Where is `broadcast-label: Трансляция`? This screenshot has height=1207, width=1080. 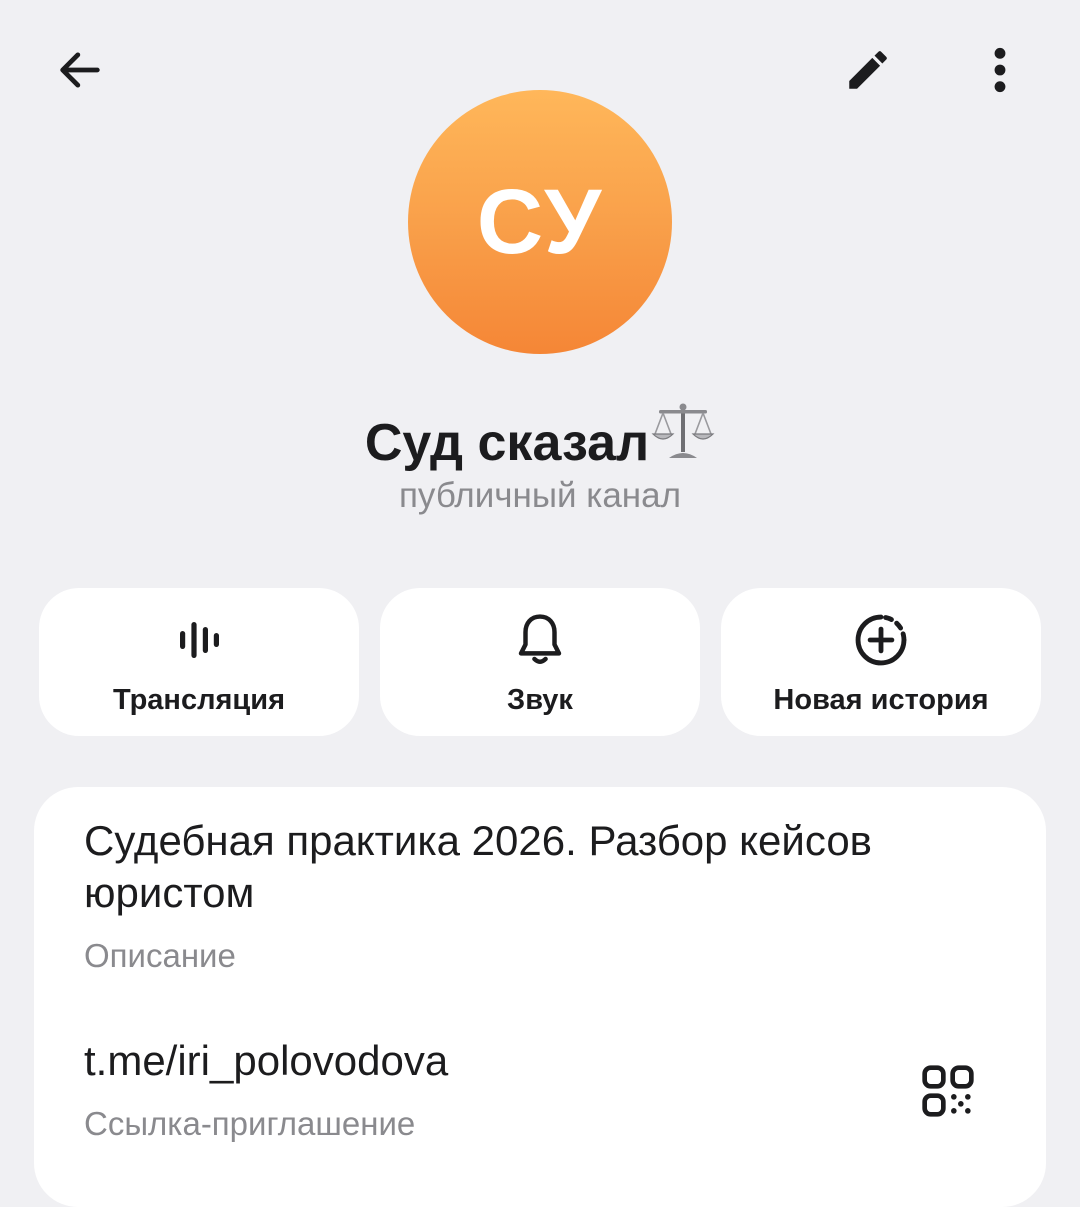 broadcast-label: Трансляция is located at coordinates (199, 700).